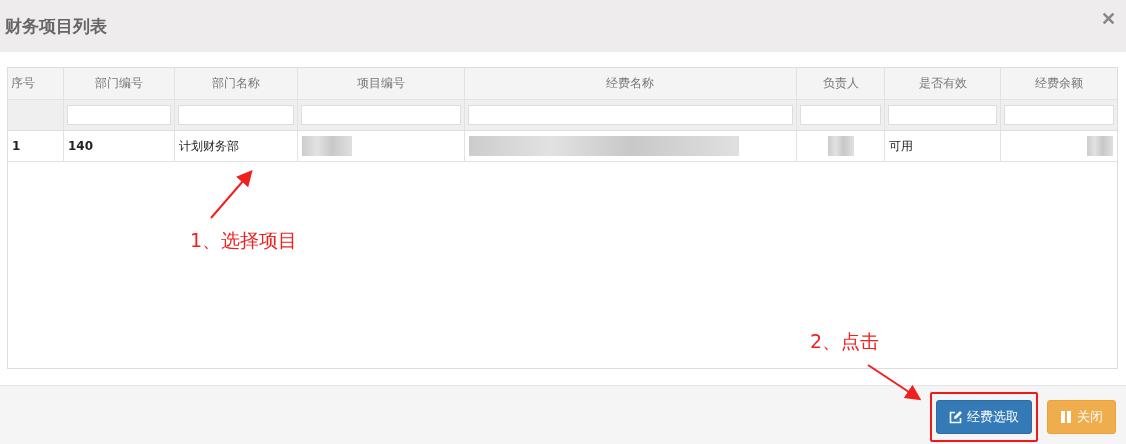 The width and height of the screenshot is (1126, 444). I want to click on column-header: 经费名称, so click(630, 83).